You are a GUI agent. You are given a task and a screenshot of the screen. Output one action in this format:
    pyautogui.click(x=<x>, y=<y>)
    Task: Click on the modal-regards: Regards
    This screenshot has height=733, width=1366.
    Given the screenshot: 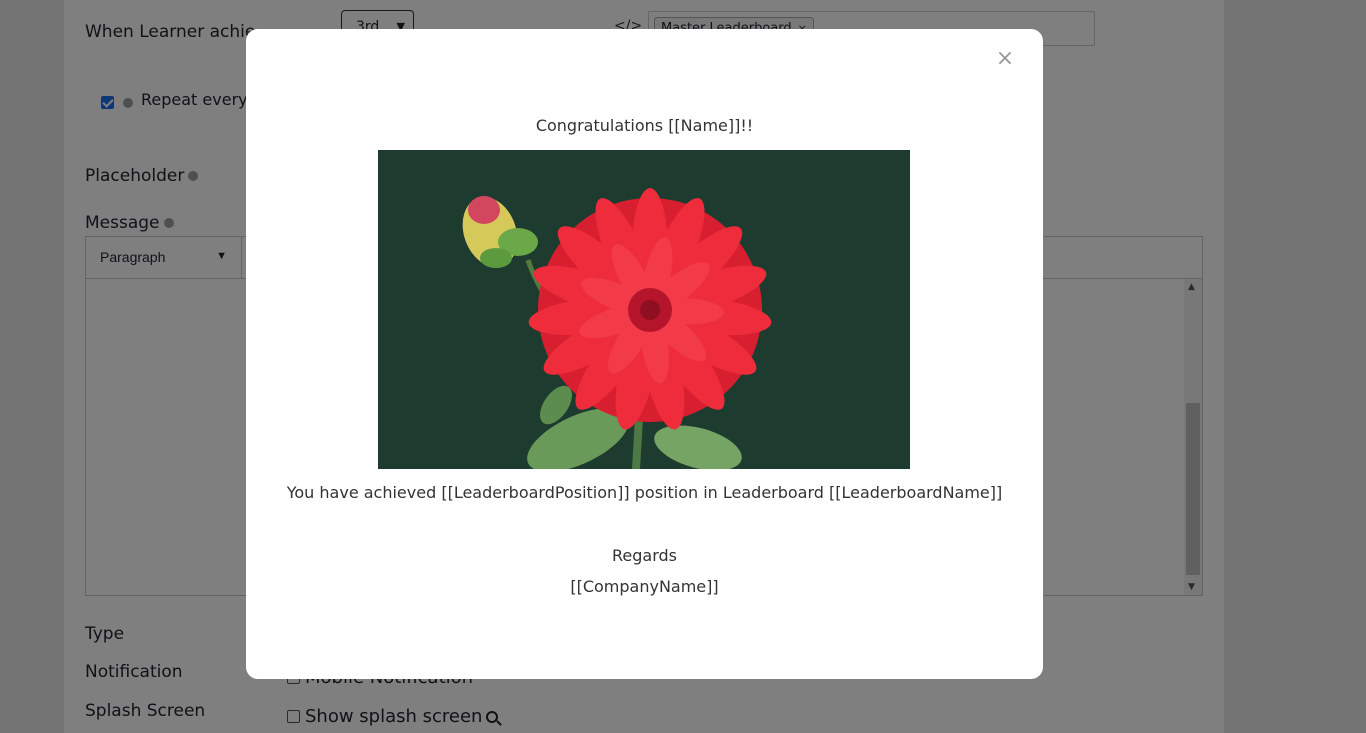 What is the action you would take?
    pyautogui.click(x=644, y=555)
    